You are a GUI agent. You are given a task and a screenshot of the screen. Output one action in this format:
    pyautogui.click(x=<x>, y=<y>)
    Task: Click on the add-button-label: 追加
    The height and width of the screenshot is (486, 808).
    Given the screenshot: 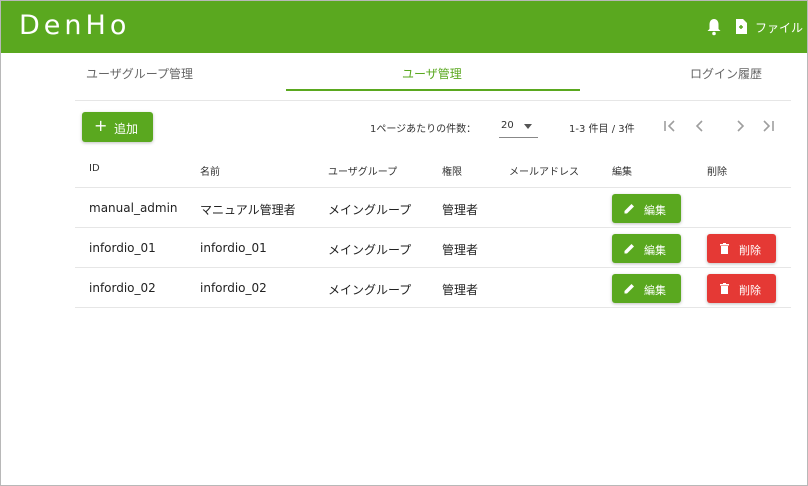 What is the action you would take?
    pyautogui.click(x=126, y=129)
    